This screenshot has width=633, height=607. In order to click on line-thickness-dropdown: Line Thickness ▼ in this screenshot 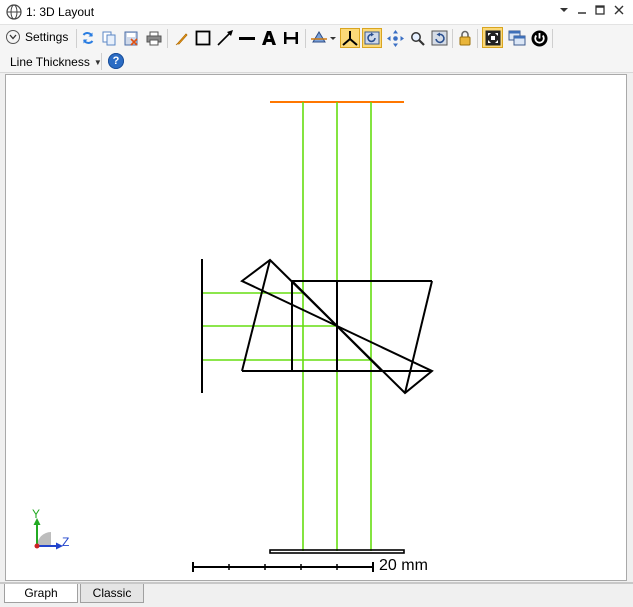, I will do `click(56, 62)`.